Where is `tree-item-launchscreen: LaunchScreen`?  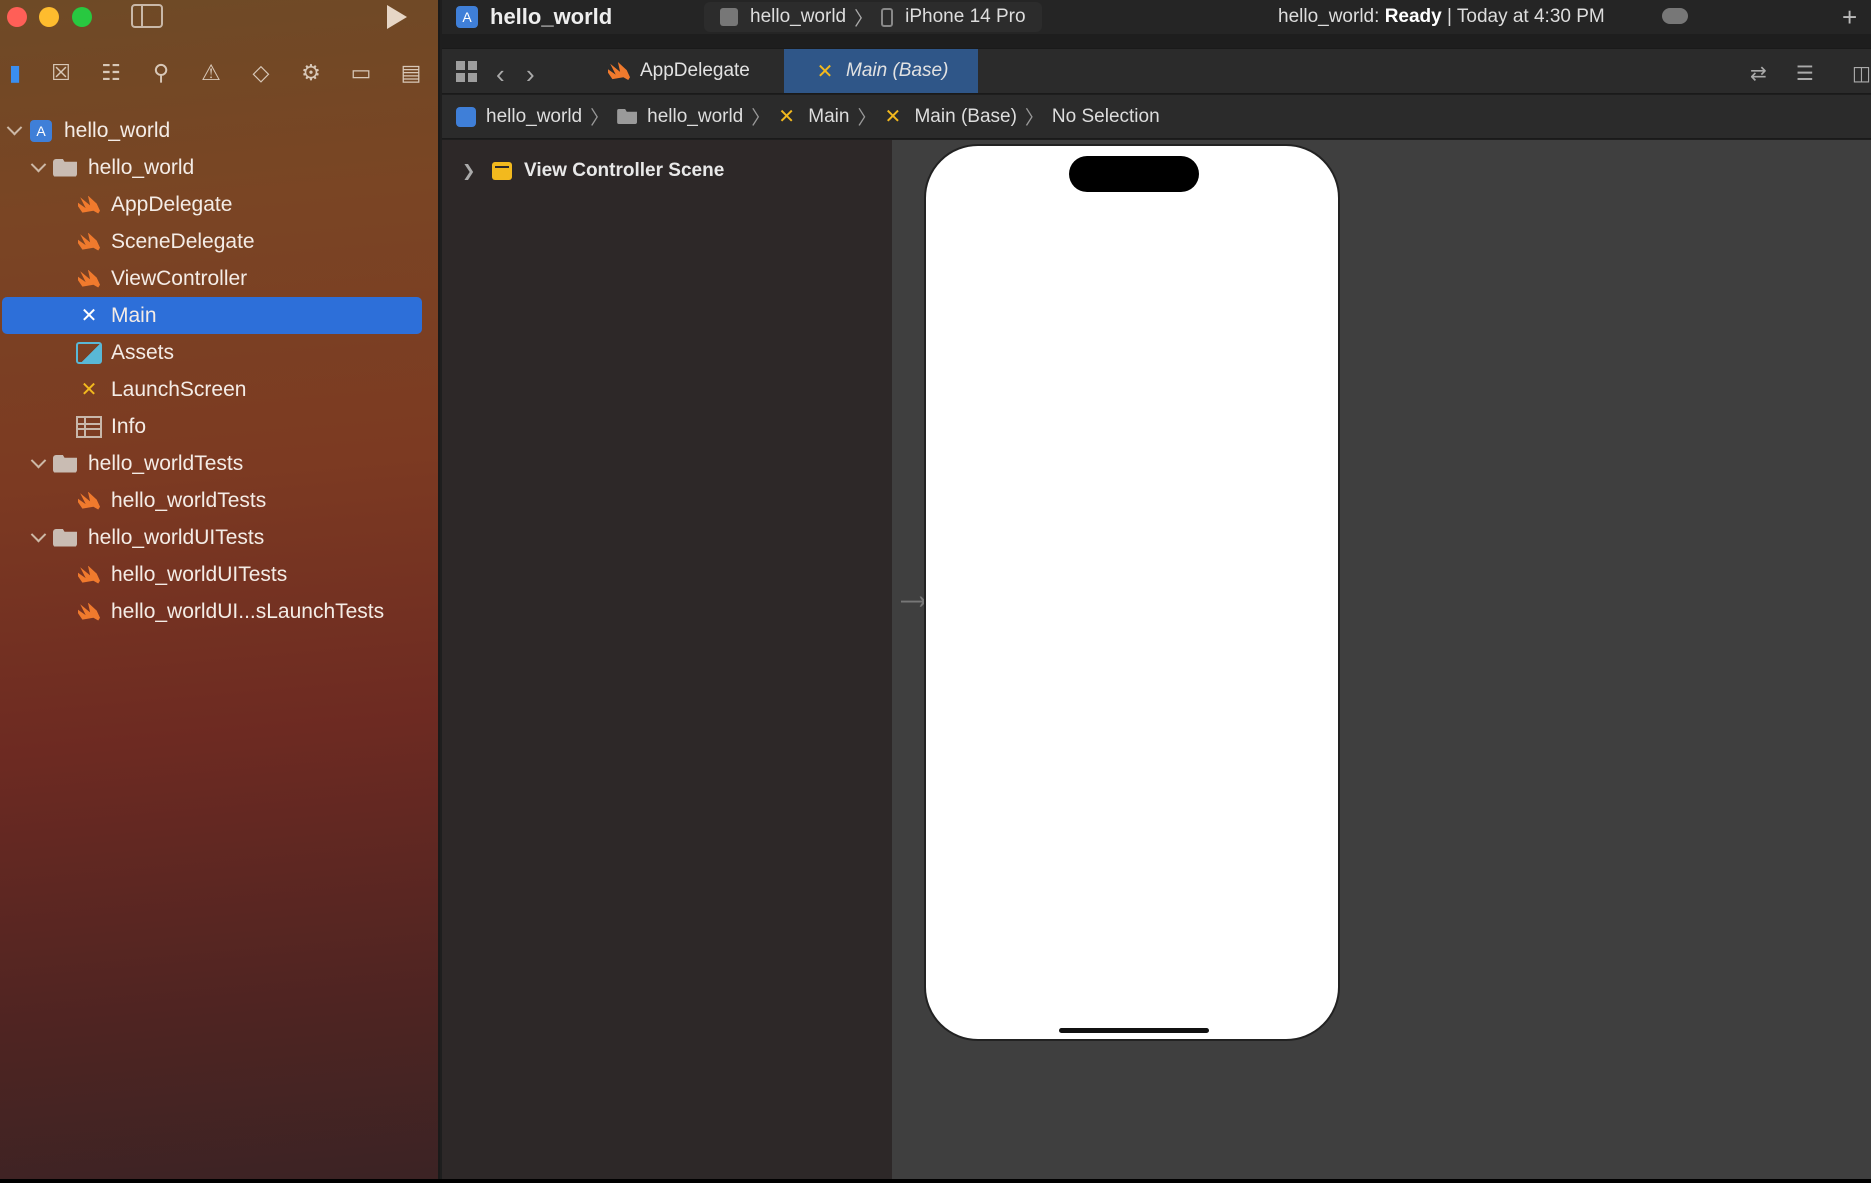
tree-item-launchscreen: LaunchScreen is located at coordinates (220, 389).